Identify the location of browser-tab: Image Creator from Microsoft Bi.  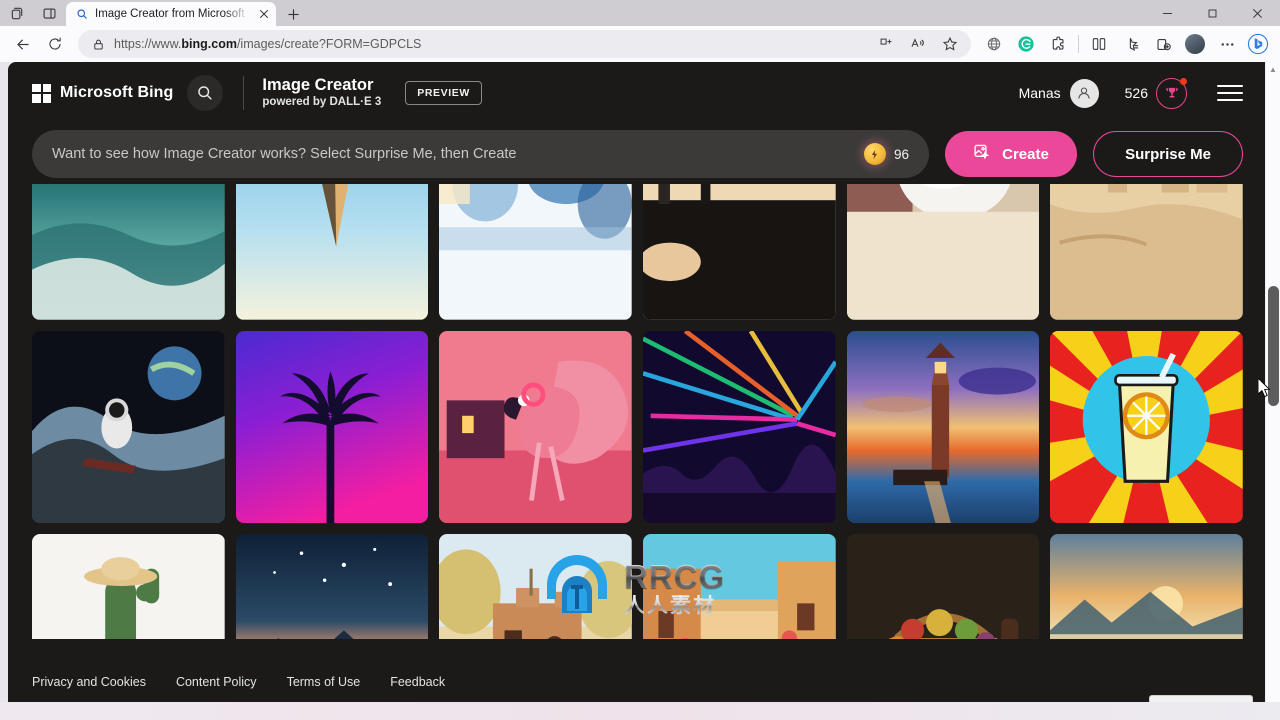
(171, 14).